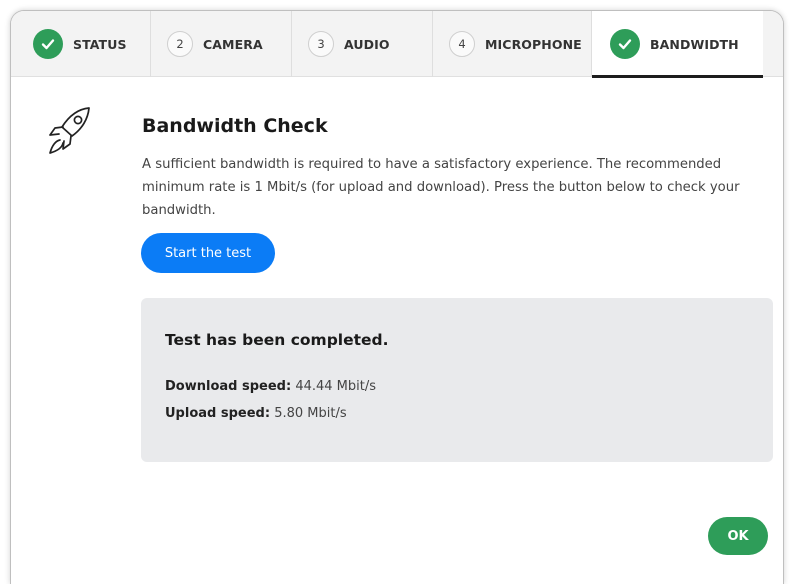 Image resolution: width=794 pixels, height=584 pixels. I want to click on tab-status: STATUS, so click(81, 44).